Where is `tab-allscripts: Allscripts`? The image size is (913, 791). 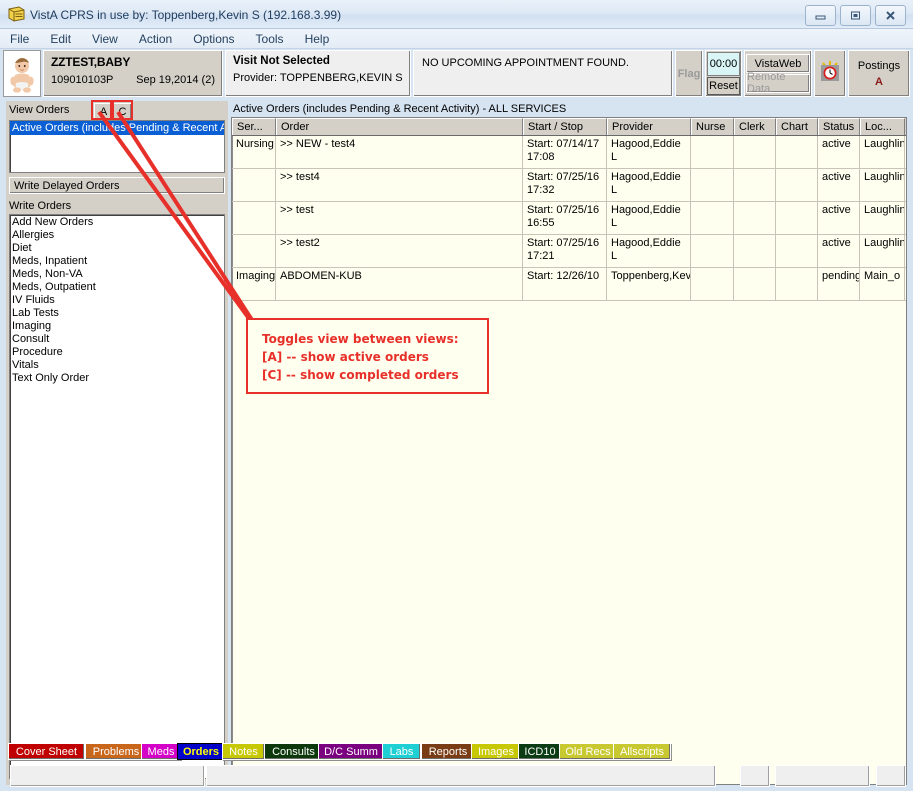
tab-allscripts: Allscripts is located at coordinates (642, 751).